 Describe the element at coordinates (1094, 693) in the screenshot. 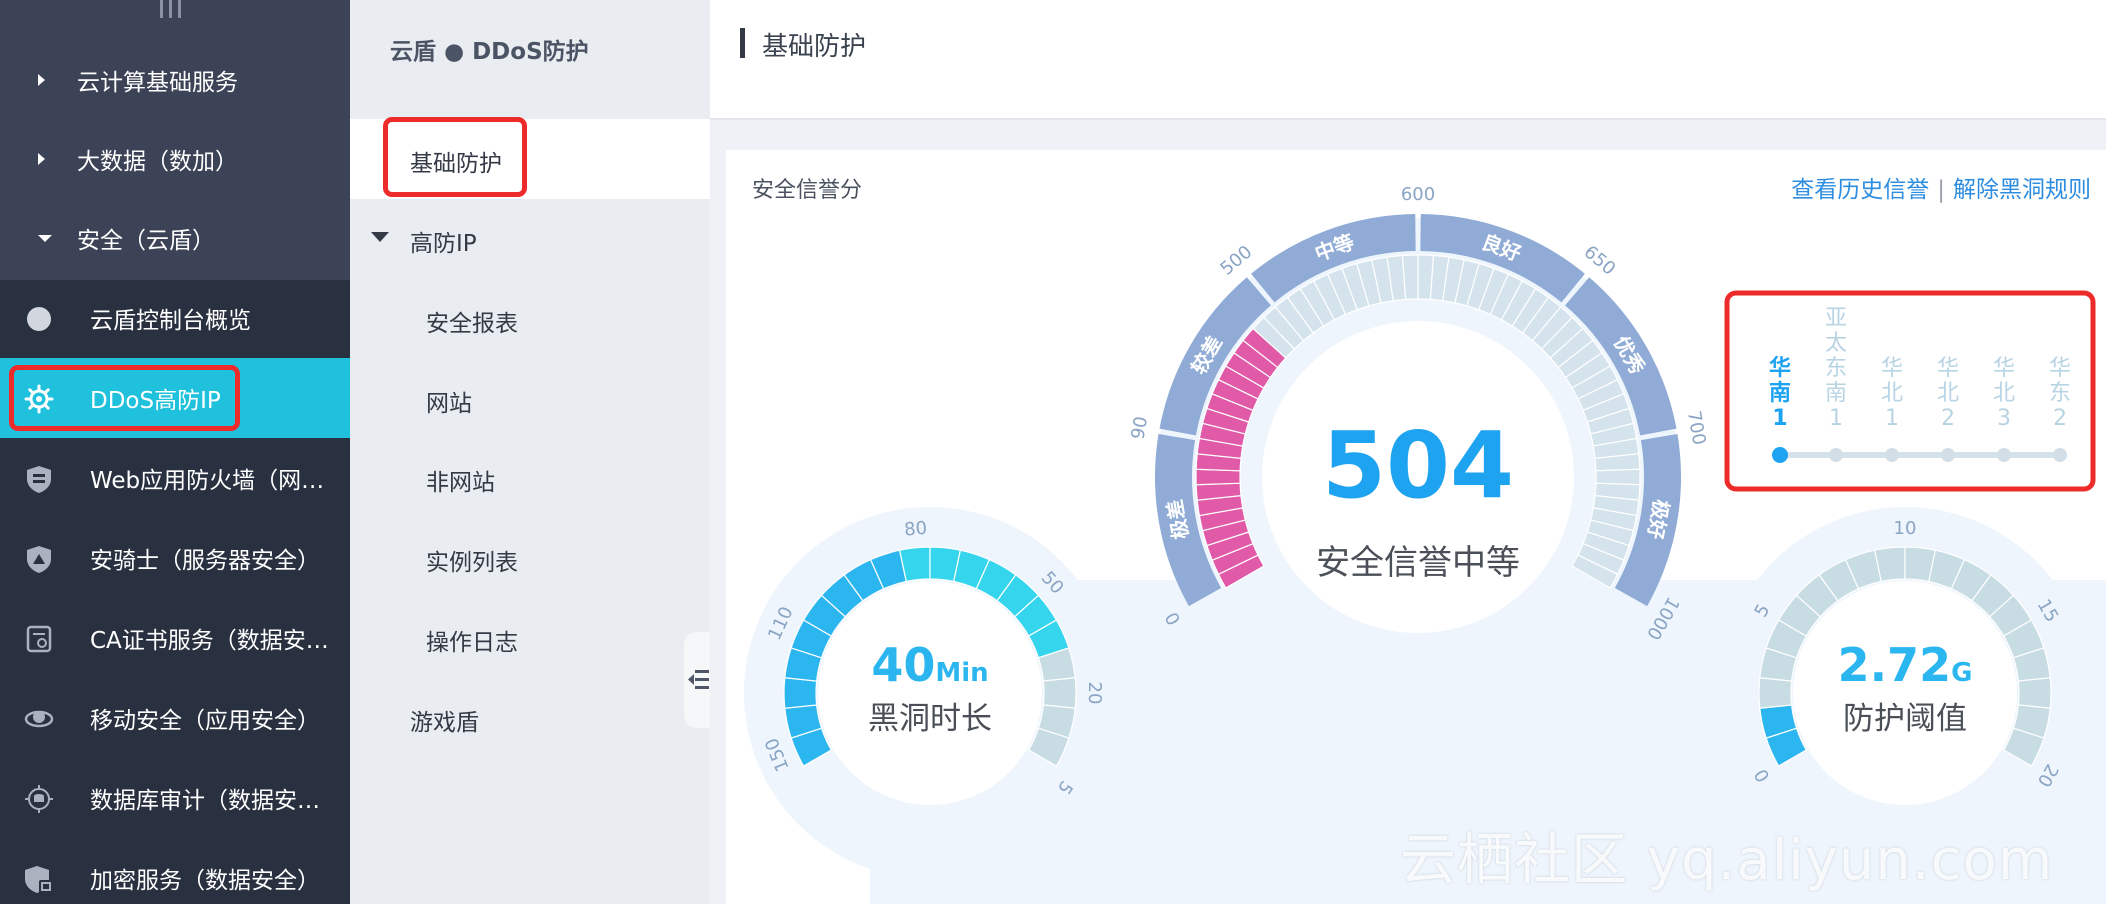

I see `blackhole-tick-label: 20` at that location.